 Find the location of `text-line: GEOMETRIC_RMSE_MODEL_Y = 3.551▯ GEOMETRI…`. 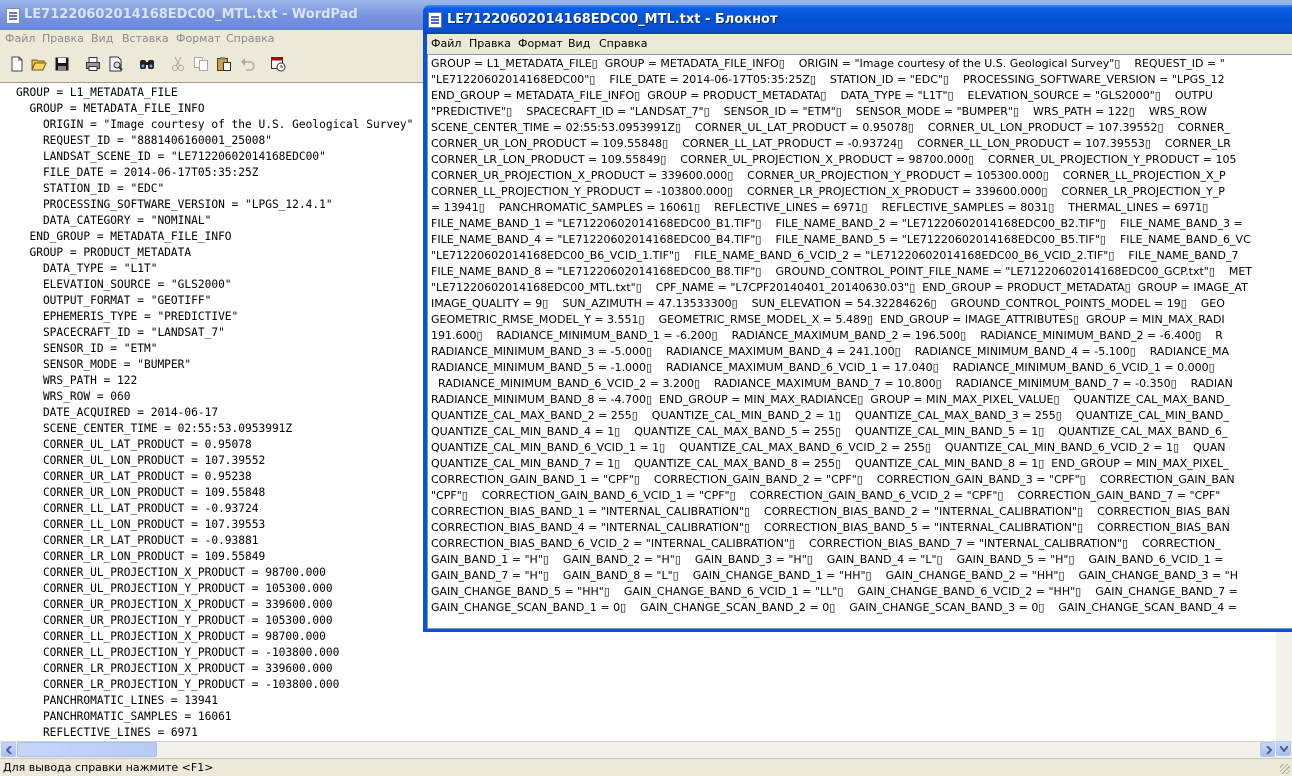

text-line: GEOMETRIC_RMSE_MODEL_Y = 3.551▯ GEOMETRI… is located at coordinates (828, 319).